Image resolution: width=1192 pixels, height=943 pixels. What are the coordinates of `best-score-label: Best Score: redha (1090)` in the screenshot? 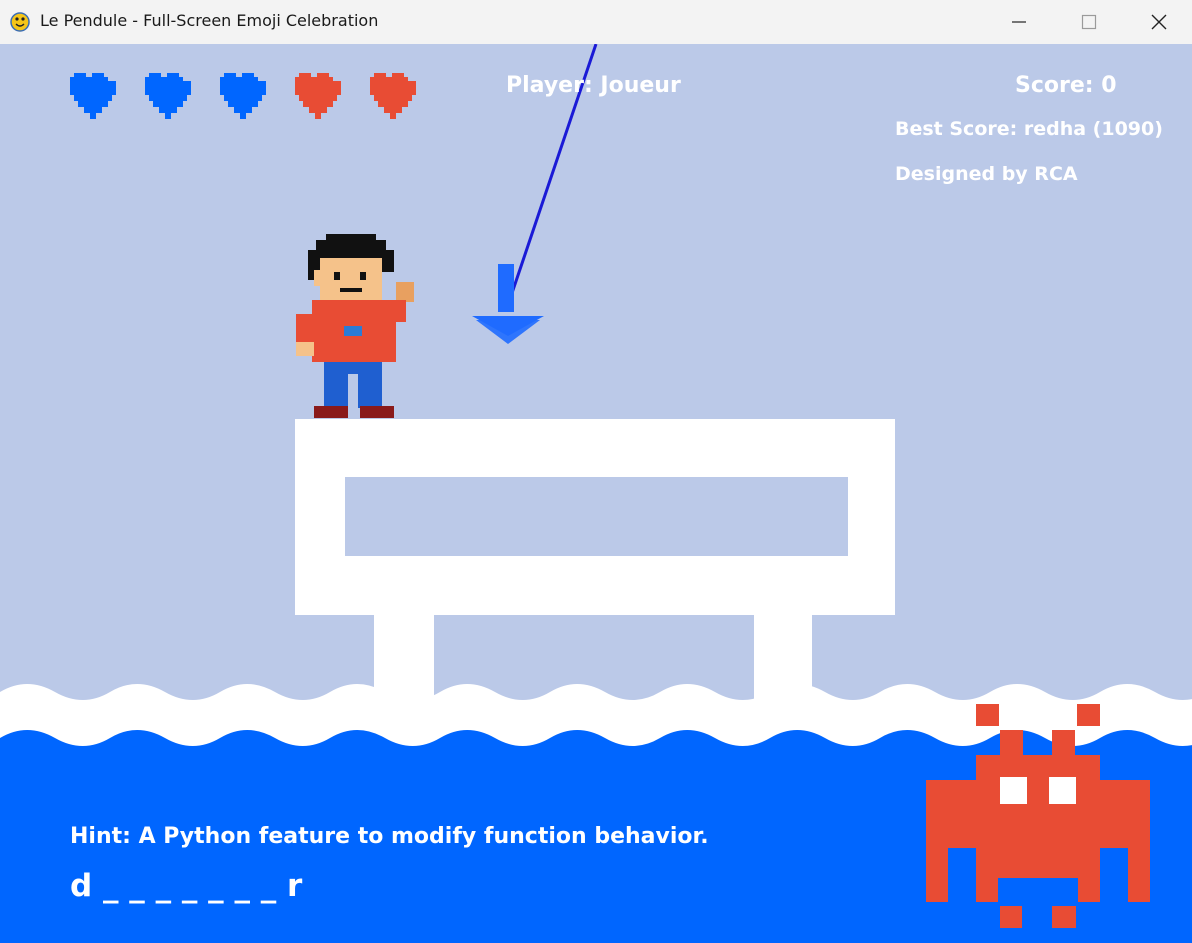 It's located at (1029, 129).